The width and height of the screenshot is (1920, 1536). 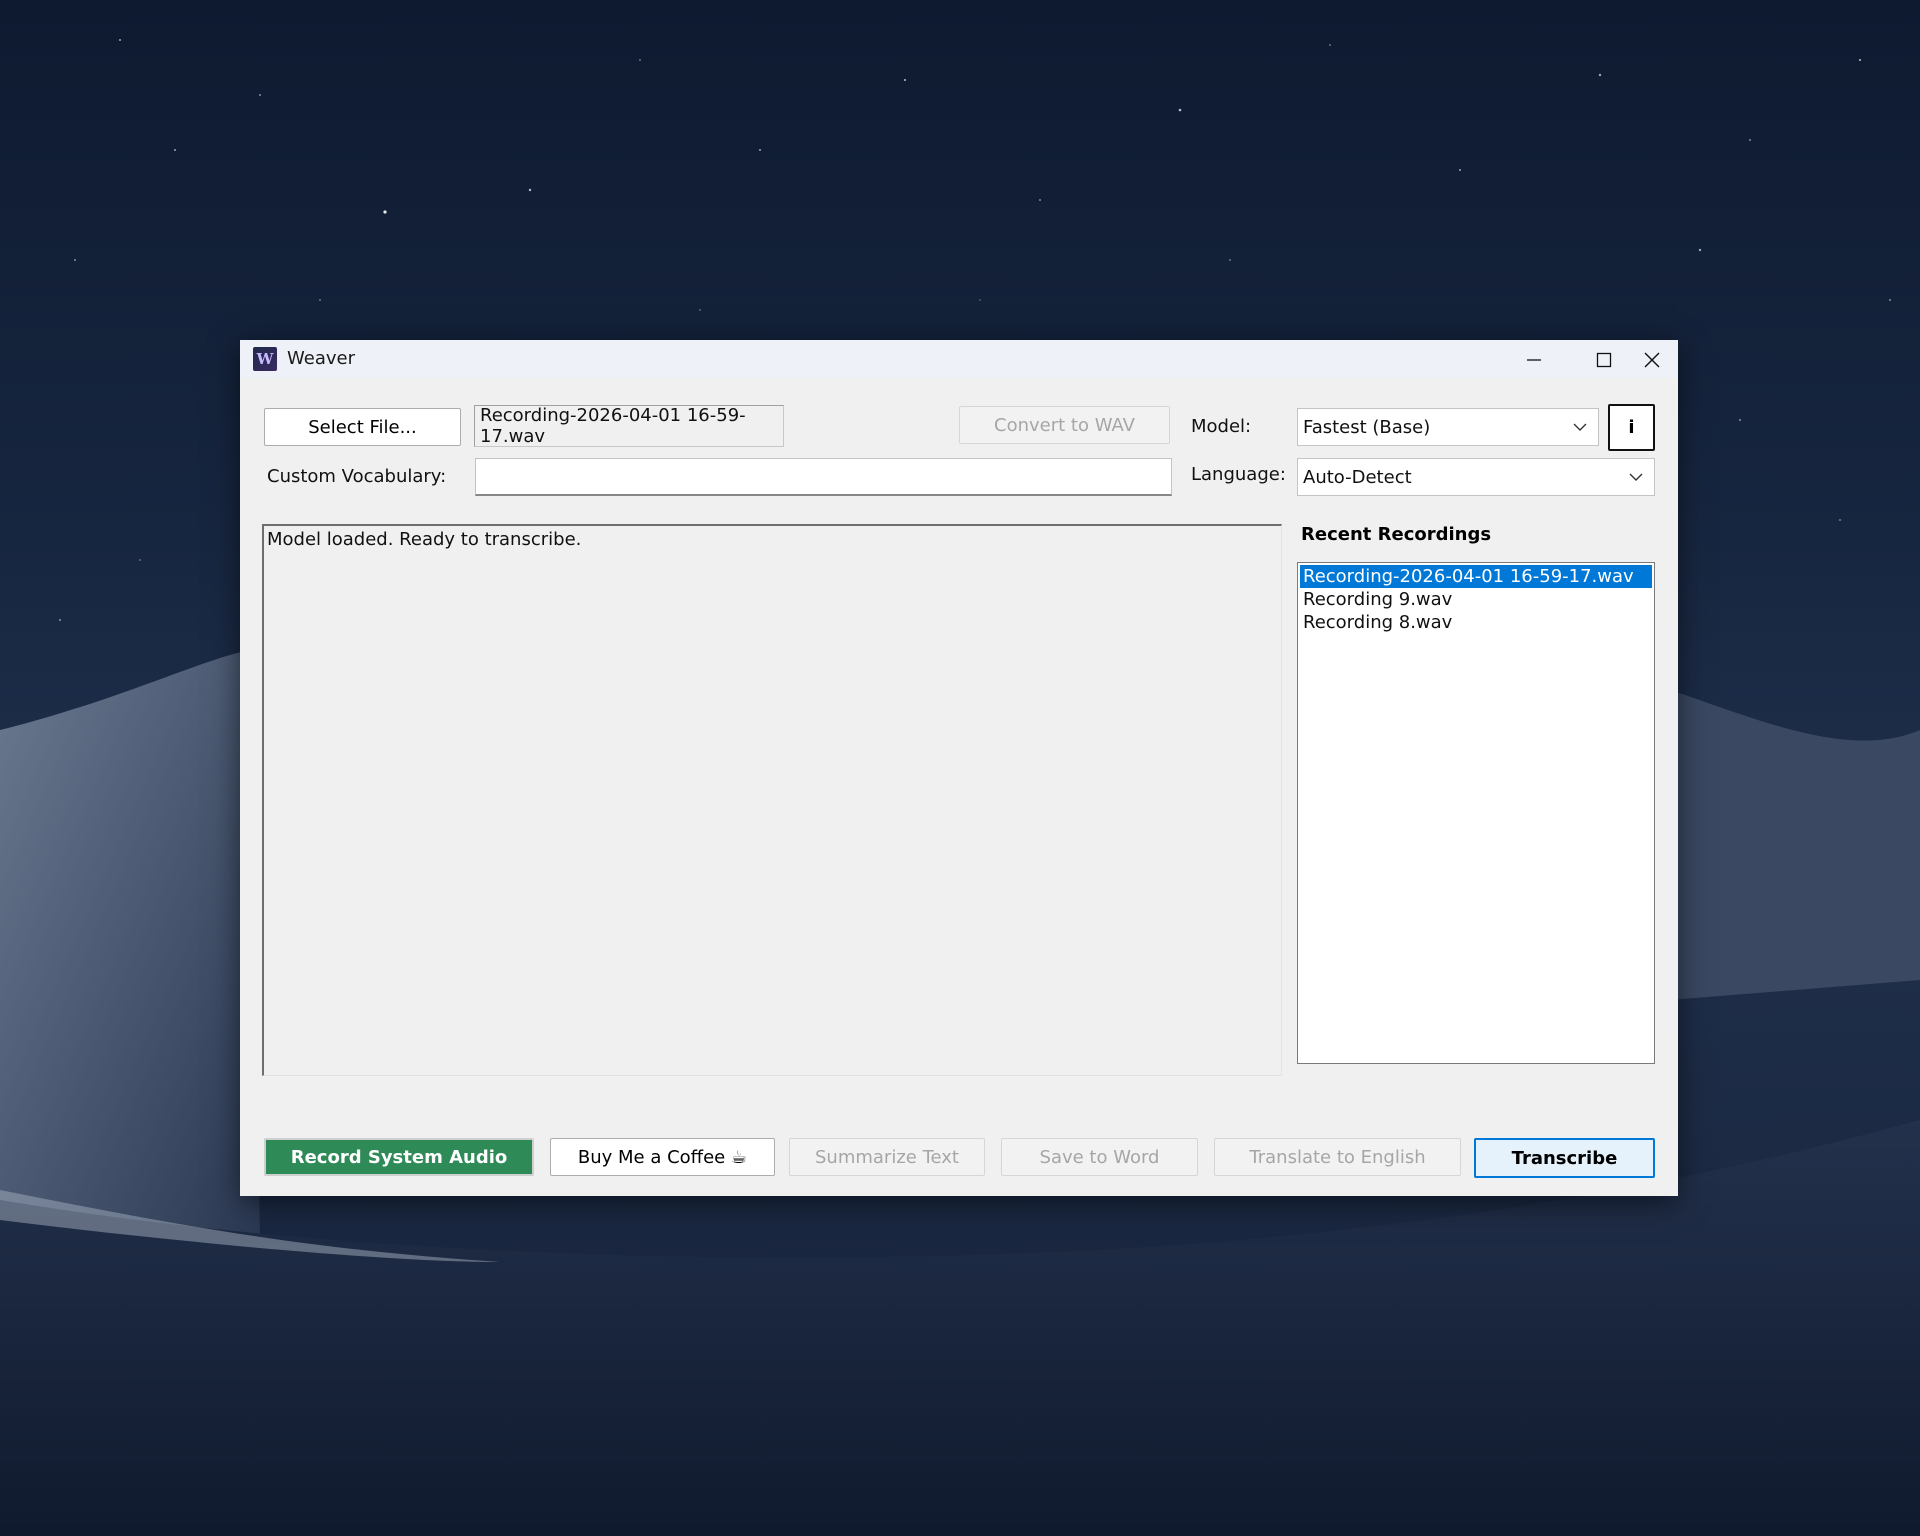 I want to click on save-to-word-button: Save to Word, so click(x=1099, y=1157).